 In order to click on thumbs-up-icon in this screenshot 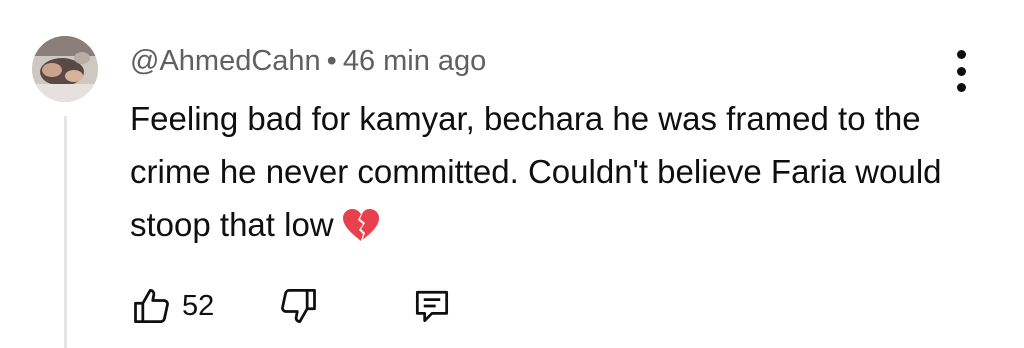, I will do `click(151, 306)`.